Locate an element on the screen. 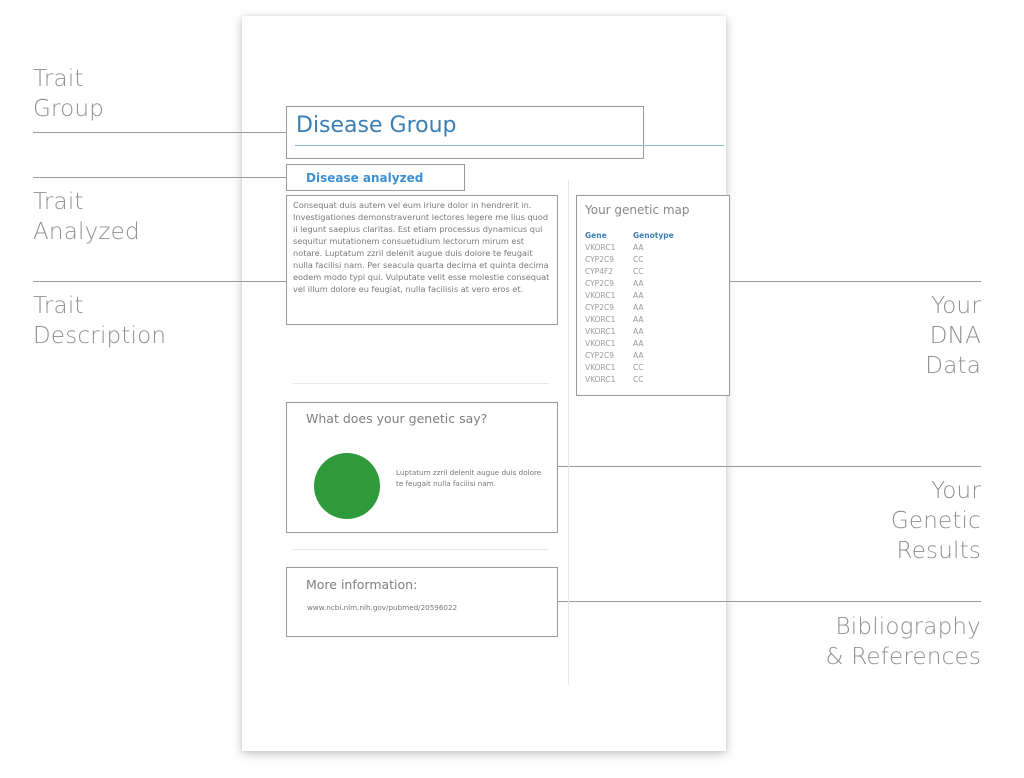 The image size is (1024, 778). connector-genetic-results is located at coordinates (769, 466).